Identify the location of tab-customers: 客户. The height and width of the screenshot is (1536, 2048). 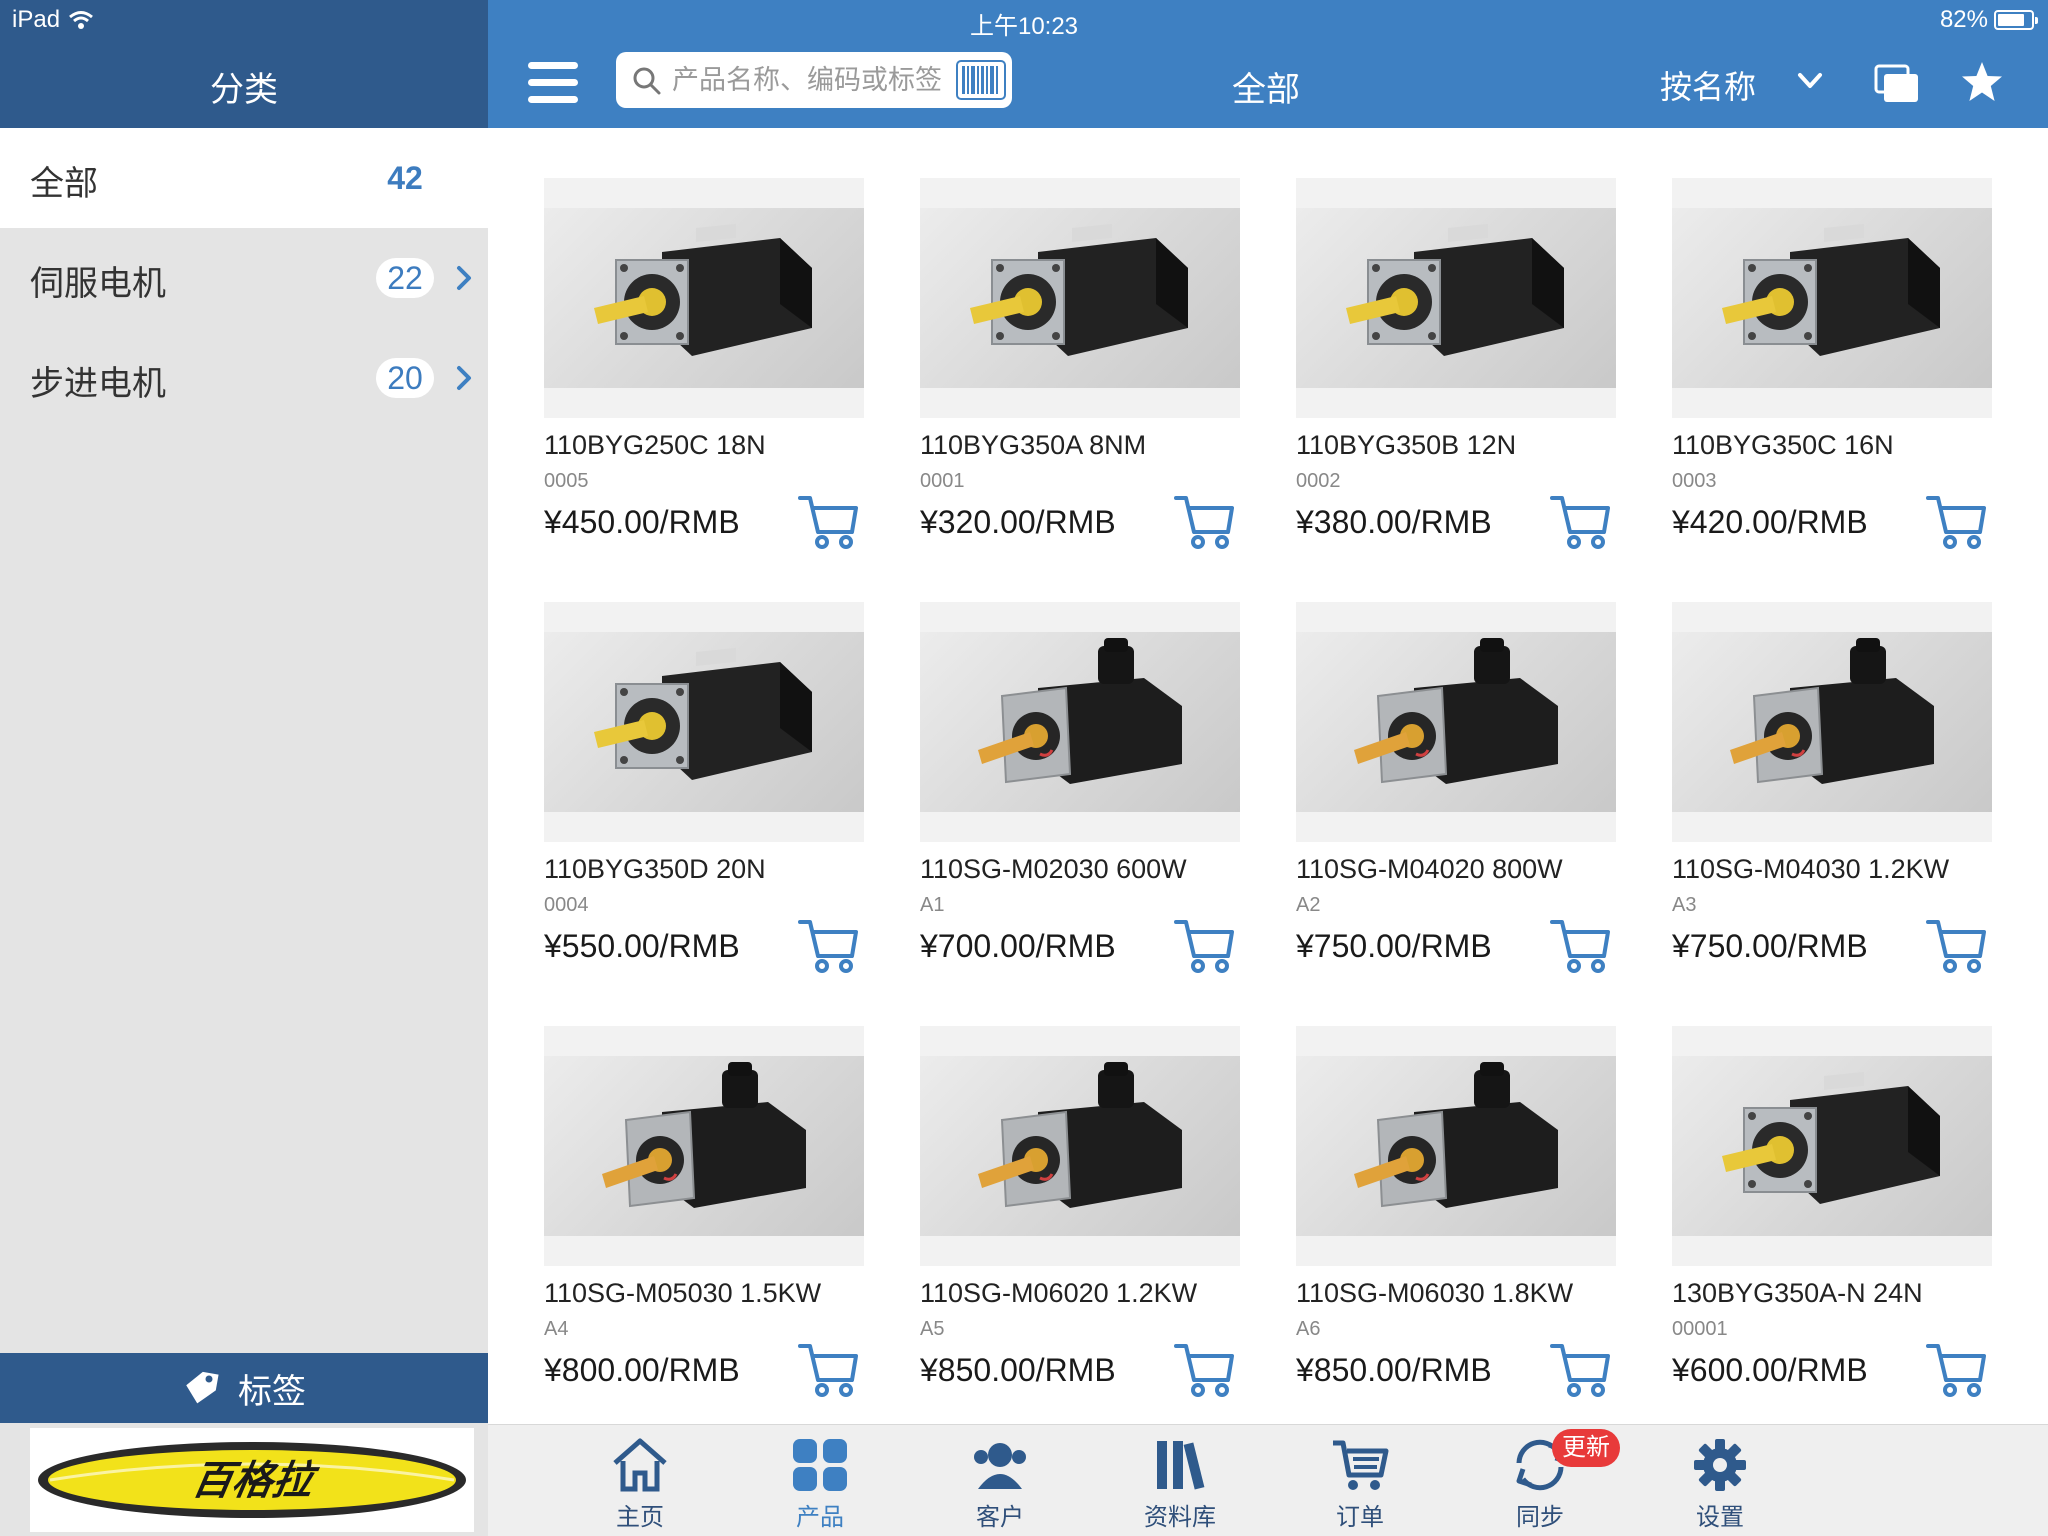
(1000, 1485).